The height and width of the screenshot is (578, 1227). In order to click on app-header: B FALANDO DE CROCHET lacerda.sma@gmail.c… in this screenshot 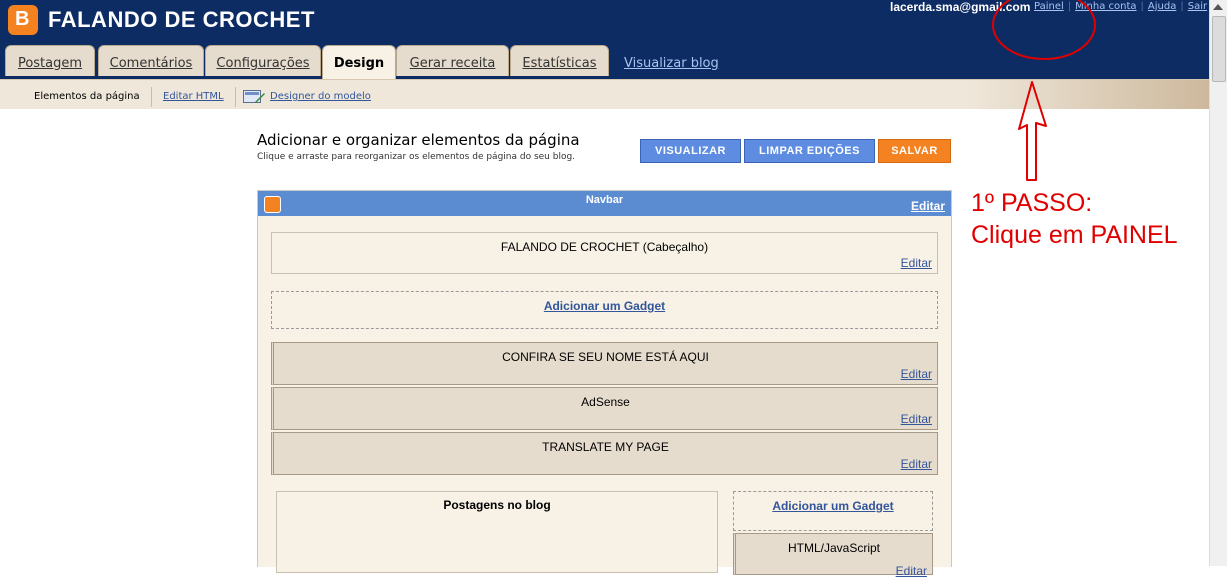, I will do `click(605, 40)`.